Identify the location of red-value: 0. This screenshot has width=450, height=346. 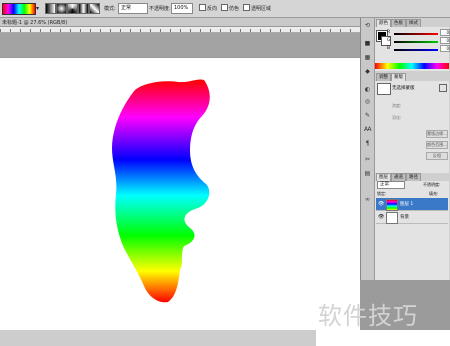
(445, 32).